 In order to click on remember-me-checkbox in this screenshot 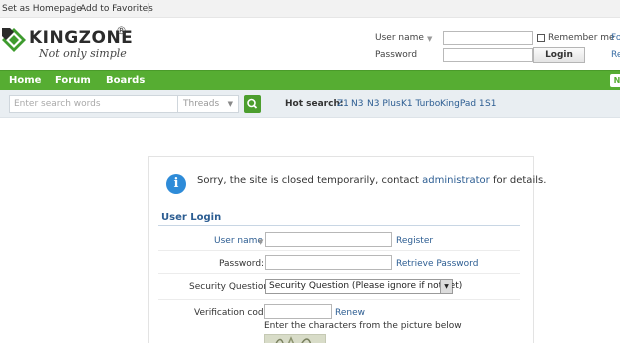, I will do `click(541, 38)`.